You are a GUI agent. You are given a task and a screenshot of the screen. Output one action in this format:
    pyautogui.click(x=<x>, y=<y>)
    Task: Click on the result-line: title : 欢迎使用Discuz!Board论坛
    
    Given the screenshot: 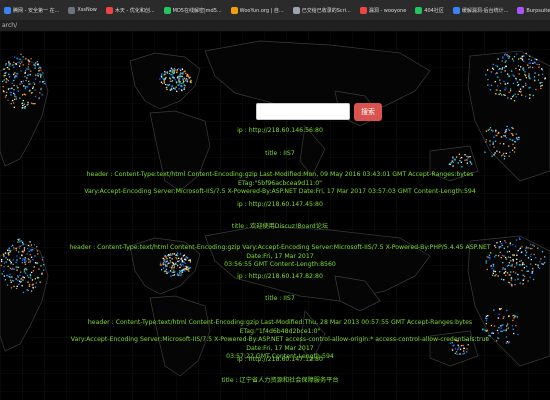 What is the action you would take?
    pyautogui.click(x=280, y=226)
    